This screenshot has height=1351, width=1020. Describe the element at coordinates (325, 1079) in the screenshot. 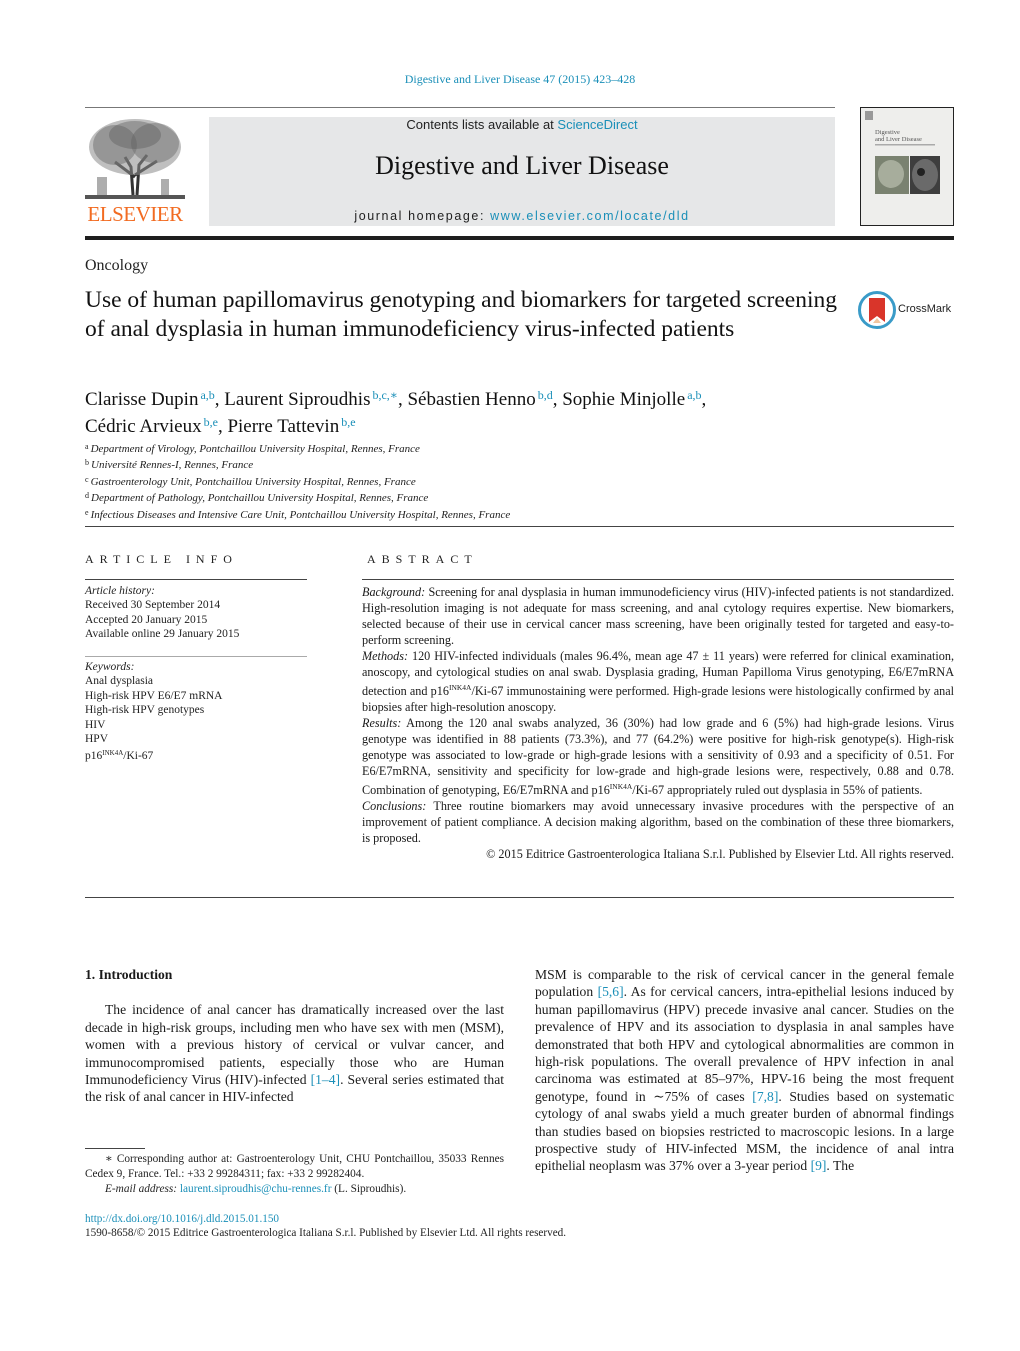

I see `reference-link: [1–4]` at that location.